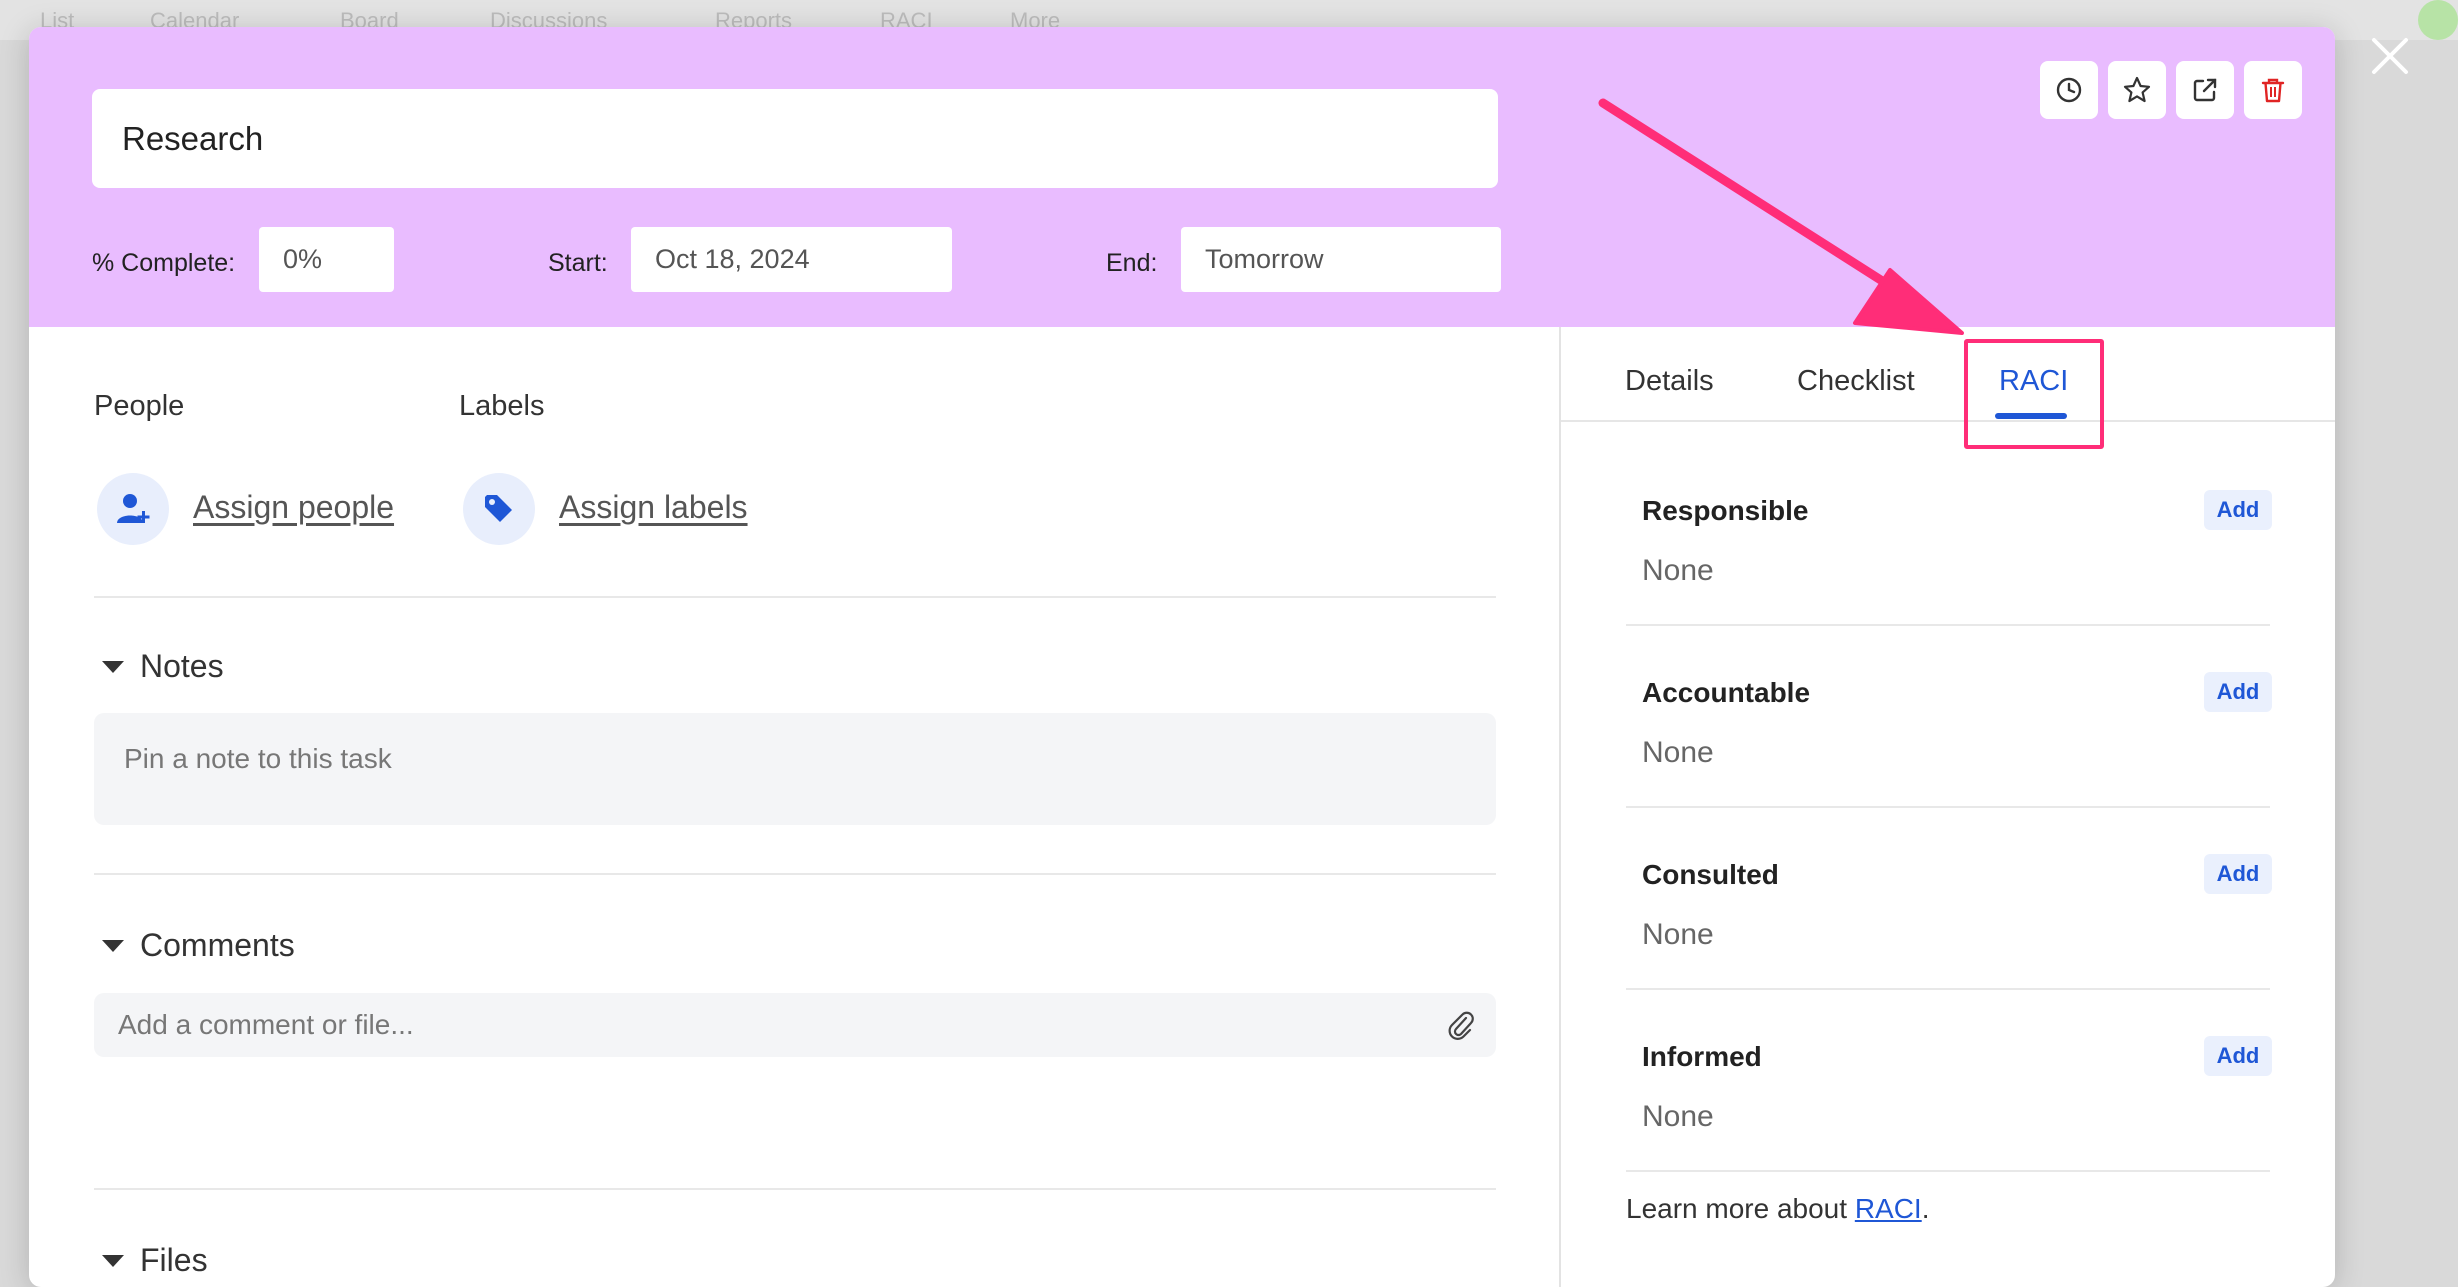 Image resolution: width=2458 pixels, height=1287 pixels. Describe the element at coordinates (293, 507) in the screenshot. I see `assign-people-link: Assign people` at that location.